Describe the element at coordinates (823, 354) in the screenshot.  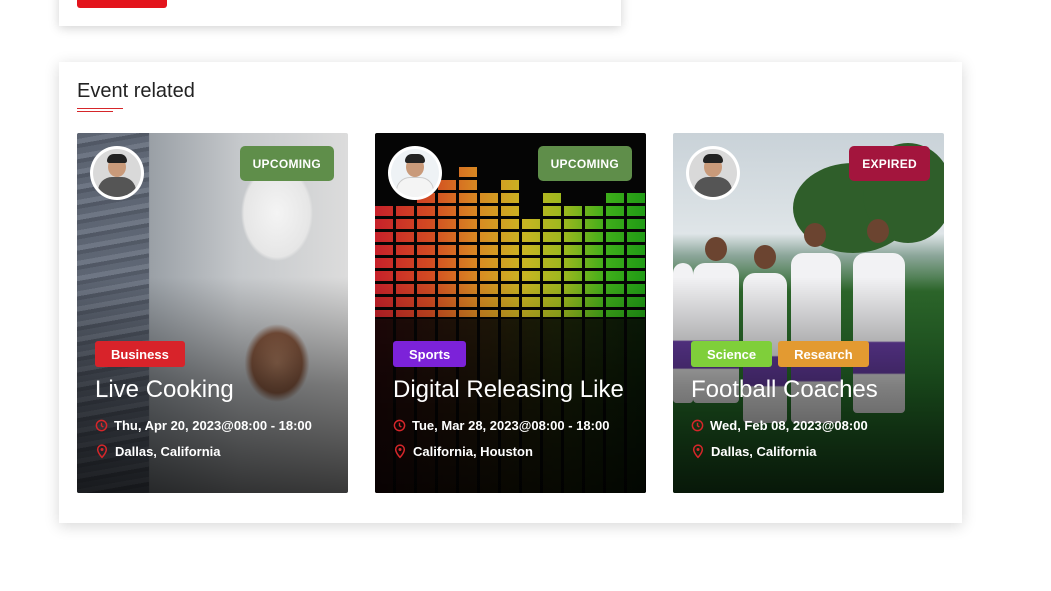
I see `category-tag-research: Research` at that location.